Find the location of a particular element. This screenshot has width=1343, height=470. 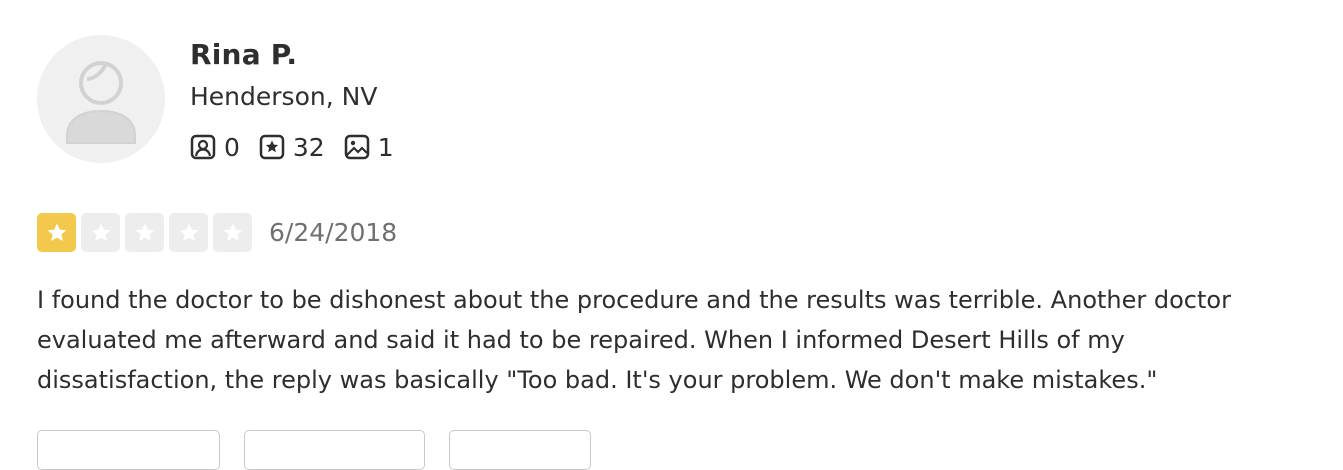

photos-stat: 1 is located at coordinates (369, 147).